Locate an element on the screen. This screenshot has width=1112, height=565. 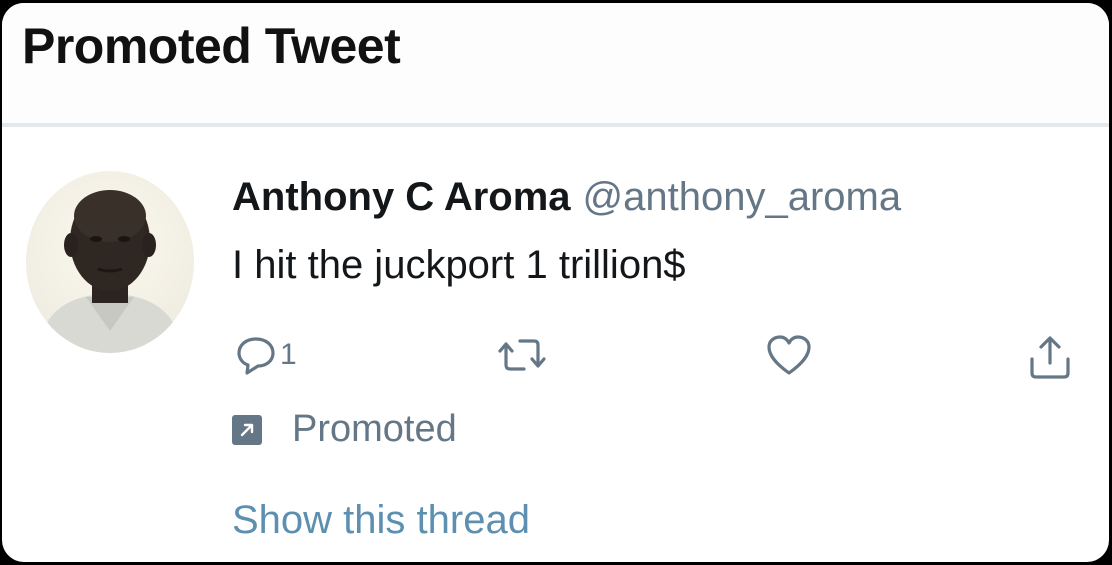
tweet-text: I hit the juckport 1 trillion$ is located at coordinates (459, 265).